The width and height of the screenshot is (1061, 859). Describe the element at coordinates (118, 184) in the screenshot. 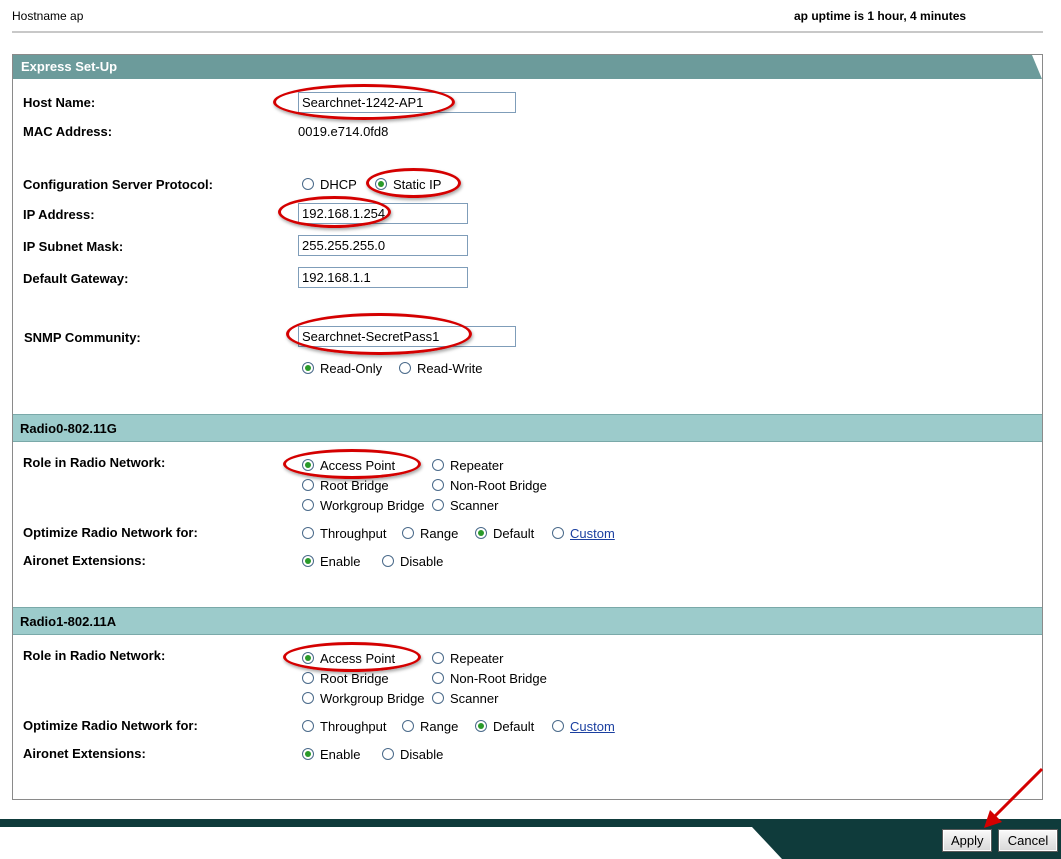

I see `protocol-label: Configuration Server Protocol:` at that location.